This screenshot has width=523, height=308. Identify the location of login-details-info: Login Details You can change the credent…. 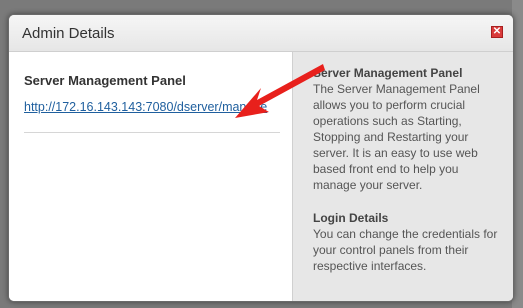
(409, 242).